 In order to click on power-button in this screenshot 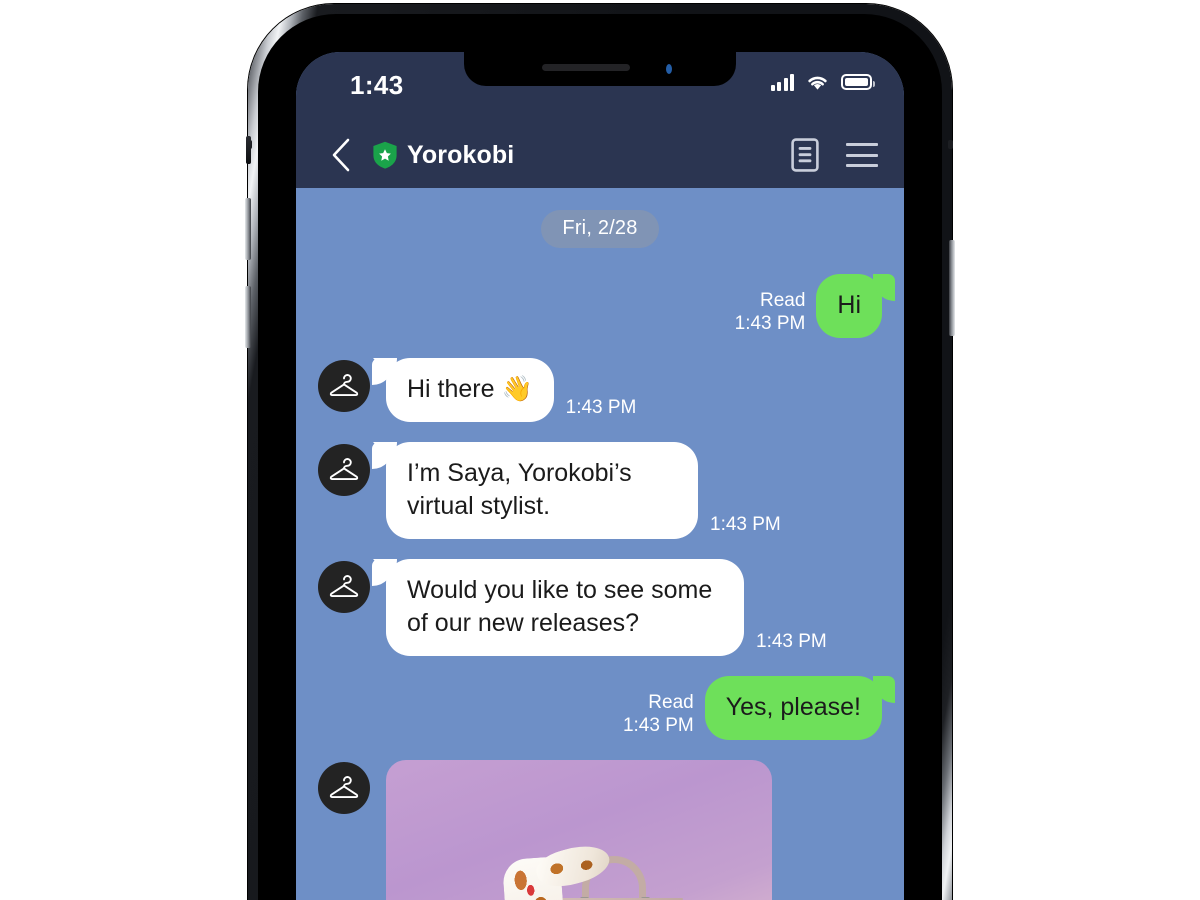, I will do `click(952, 288)`.